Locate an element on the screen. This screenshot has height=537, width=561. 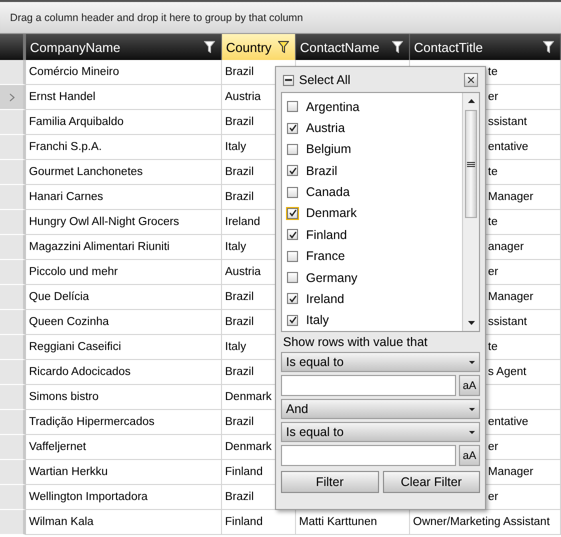
column-header: CompanyName is located at coordinates (124, 47).